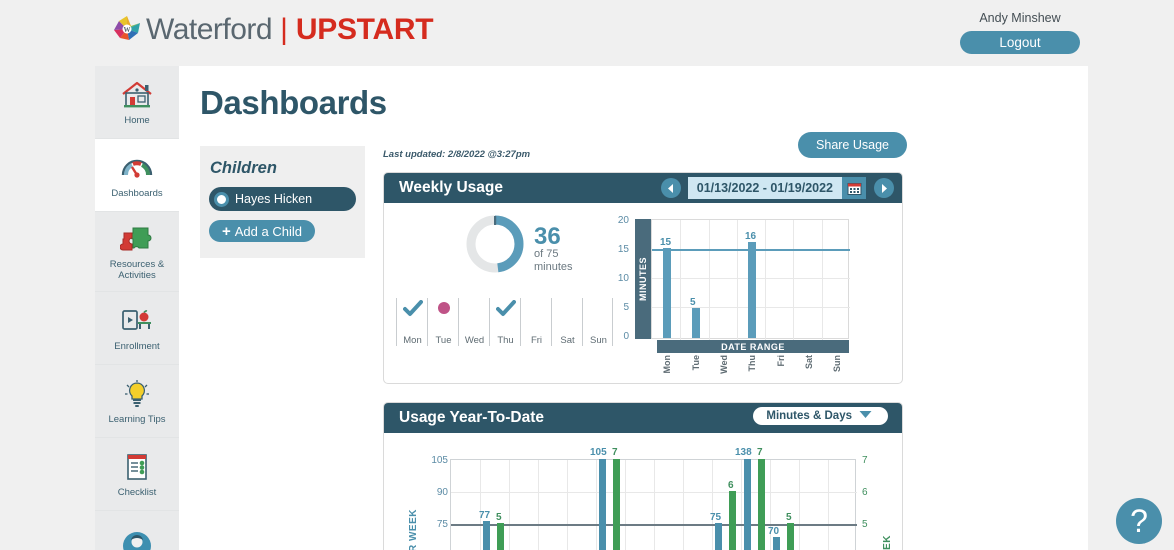 Image resolution: width=1174 pixels, height=550 pixels. Describe the element at coordinates (854, 188) in the screenshot. I see `calendar-icon` at that location.